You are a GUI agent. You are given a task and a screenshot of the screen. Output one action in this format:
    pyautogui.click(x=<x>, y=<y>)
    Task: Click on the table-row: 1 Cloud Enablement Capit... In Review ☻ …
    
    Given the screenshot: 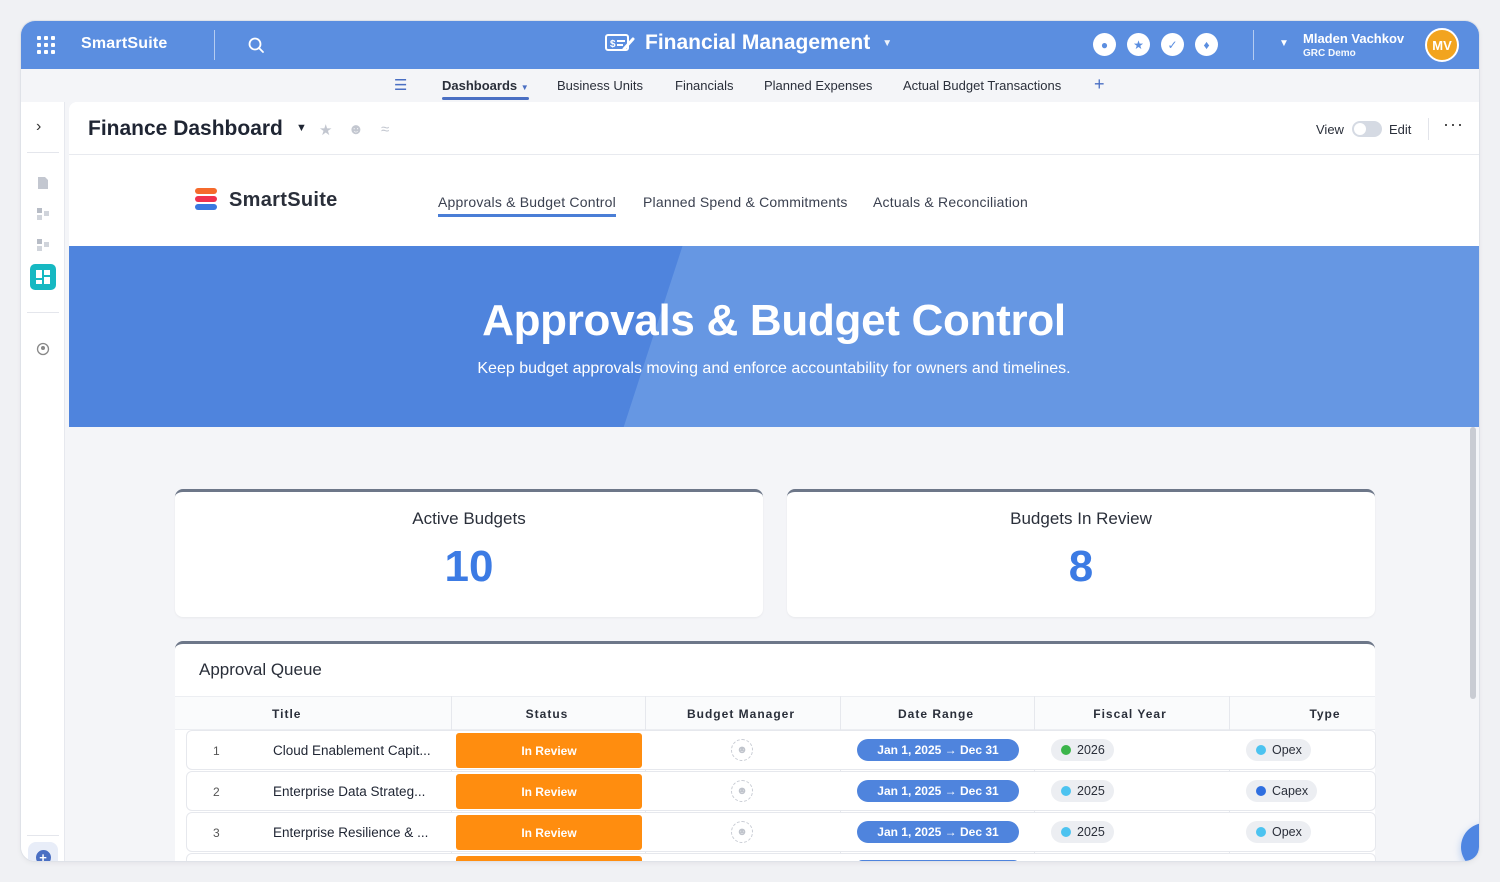 What is the action you would take?
    pyautogui.click(x=781, y=750)
    